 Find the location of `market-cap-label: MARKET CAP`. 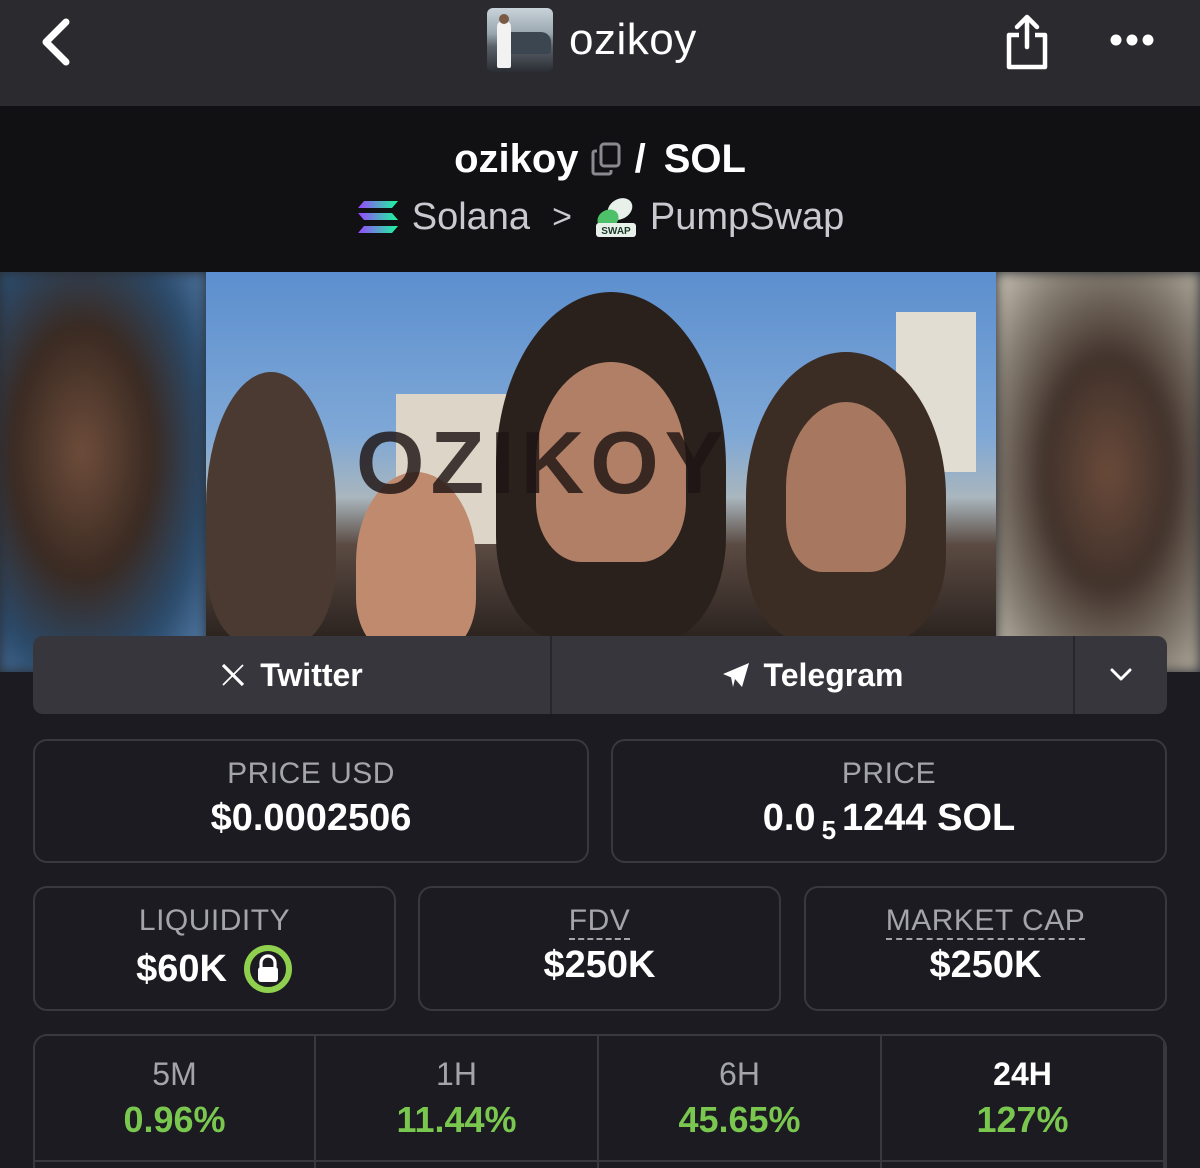

market-cap-label: MARKET CAP is located at coordinates (985, 922).